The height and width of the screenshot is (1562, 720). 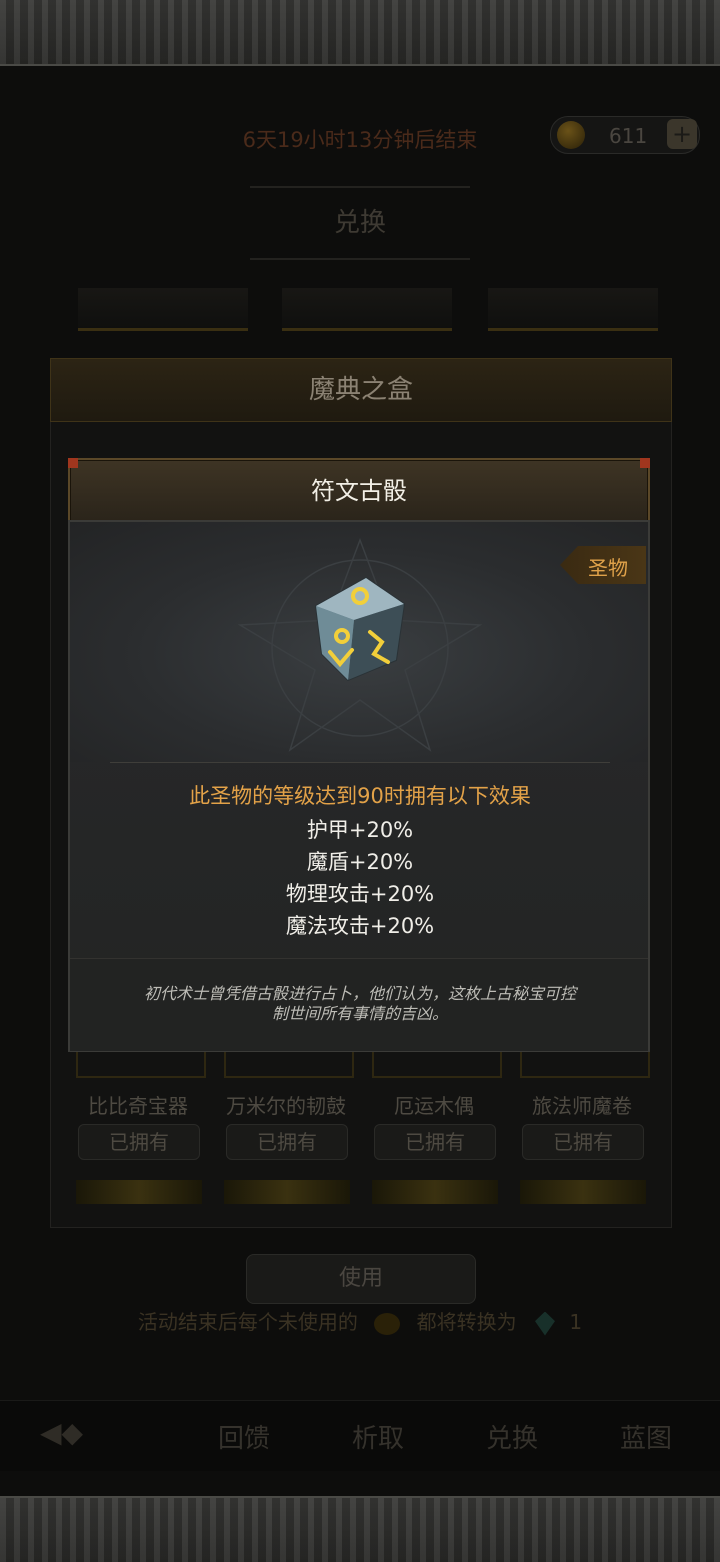 What do you see at coordinates (544, 1323) in the screenshot?
I see `gem-icon` at bounding box center [544, 1323].